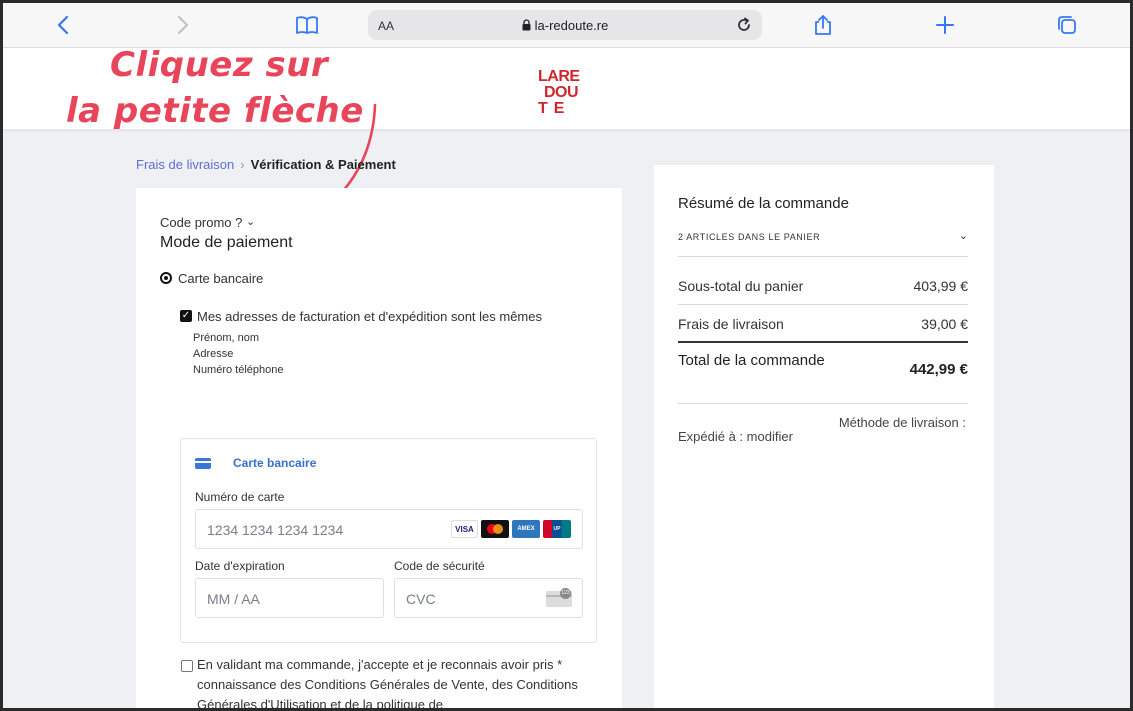 The image size is (1133, 711). Describe the element at coordinates (902, 422) in the screenshot. I see `delivery-method-label: Méthode de livraison :` at that location.